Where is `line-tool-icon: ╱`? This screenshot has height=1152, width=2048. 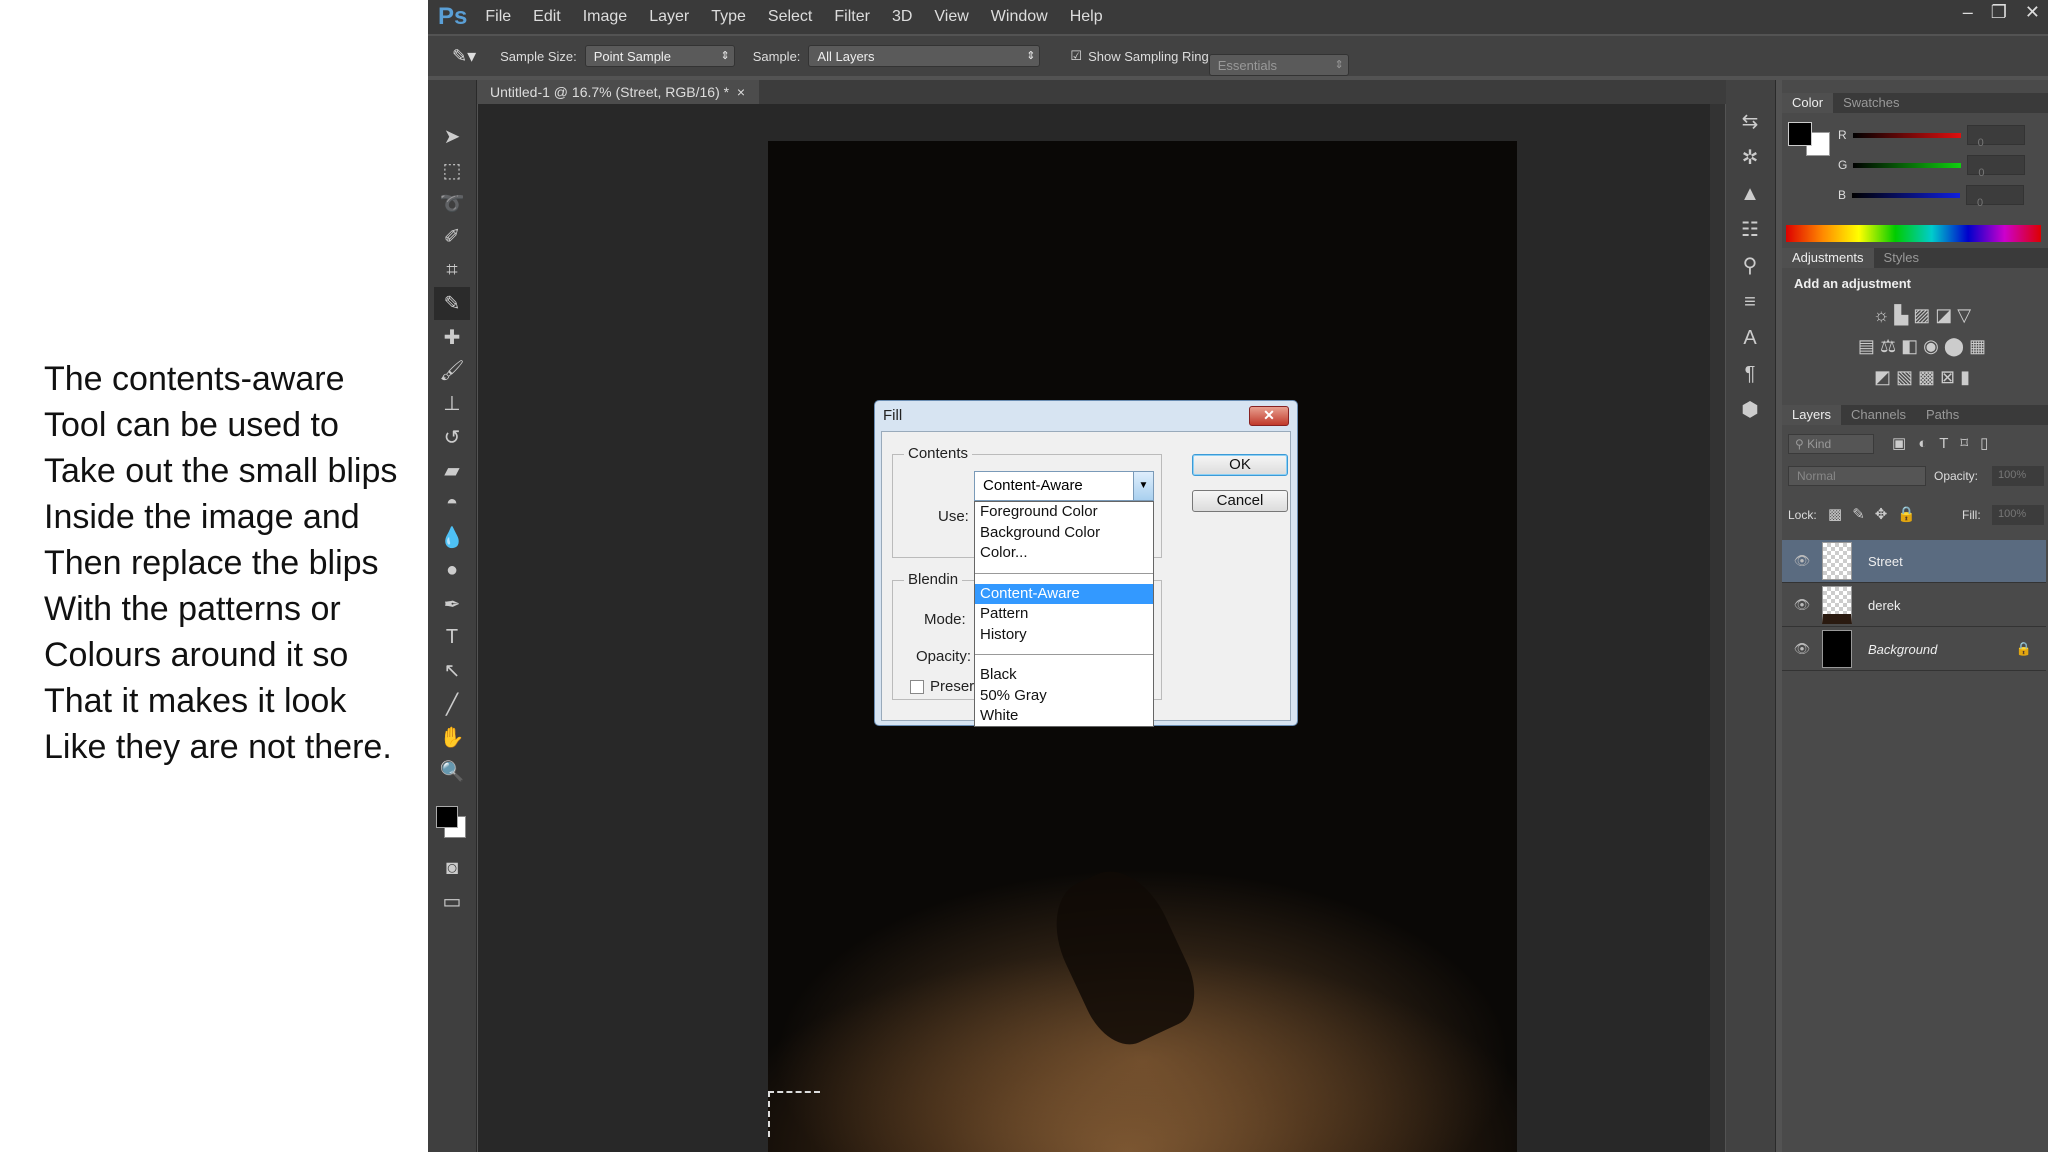
line-tool-icon: ╱ is located at coordinates (452, 704).